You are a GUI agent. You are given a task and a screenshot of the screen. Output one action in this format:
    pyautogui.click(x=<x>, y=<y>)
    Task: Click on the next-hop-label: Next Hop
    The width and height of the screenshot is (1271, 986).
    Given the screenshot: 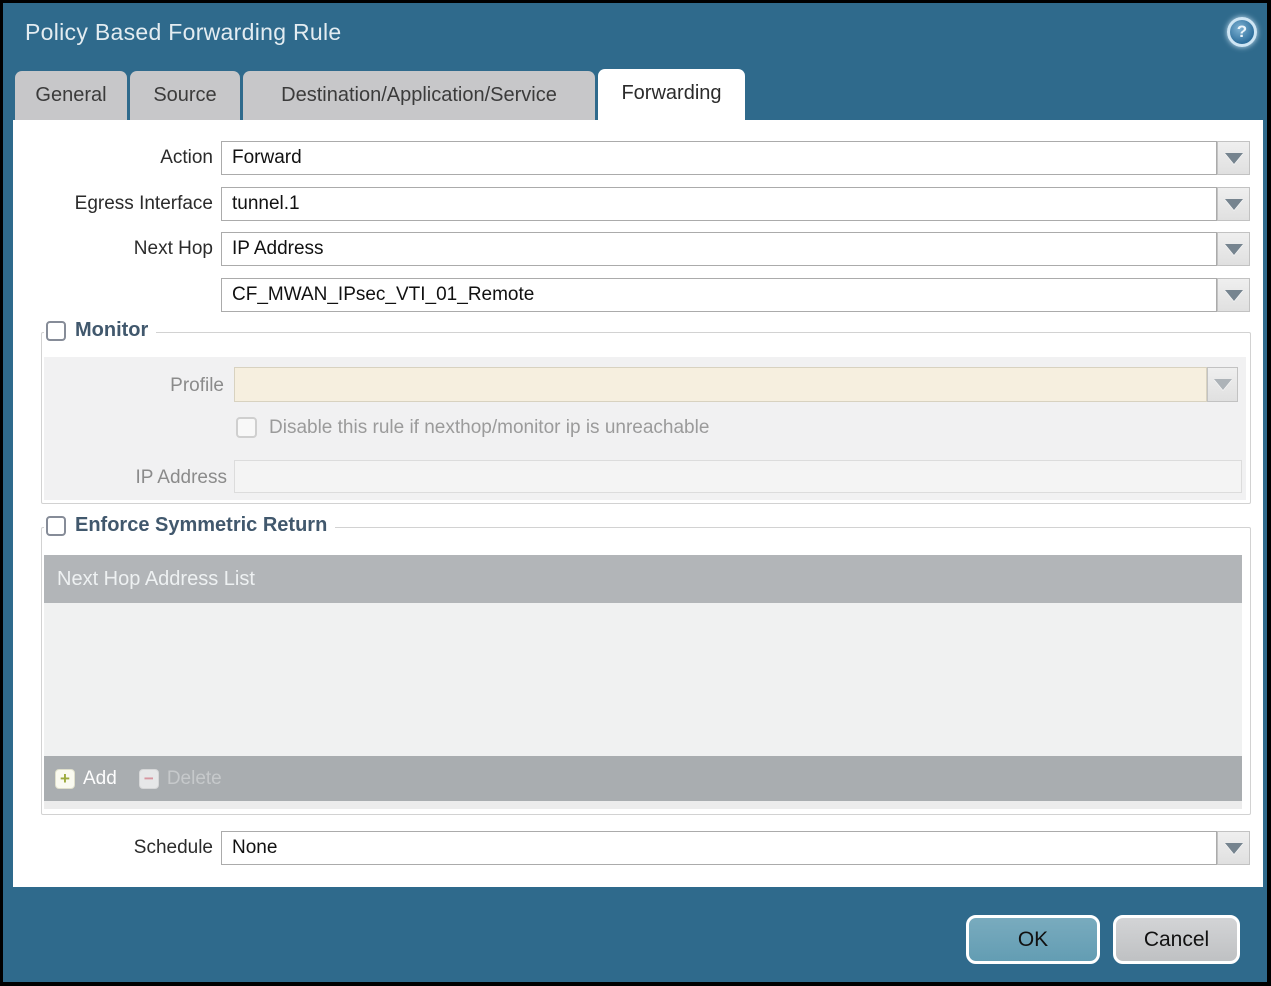 What is the action you would take?
    pyautogui.click(x=173, y=248)
    